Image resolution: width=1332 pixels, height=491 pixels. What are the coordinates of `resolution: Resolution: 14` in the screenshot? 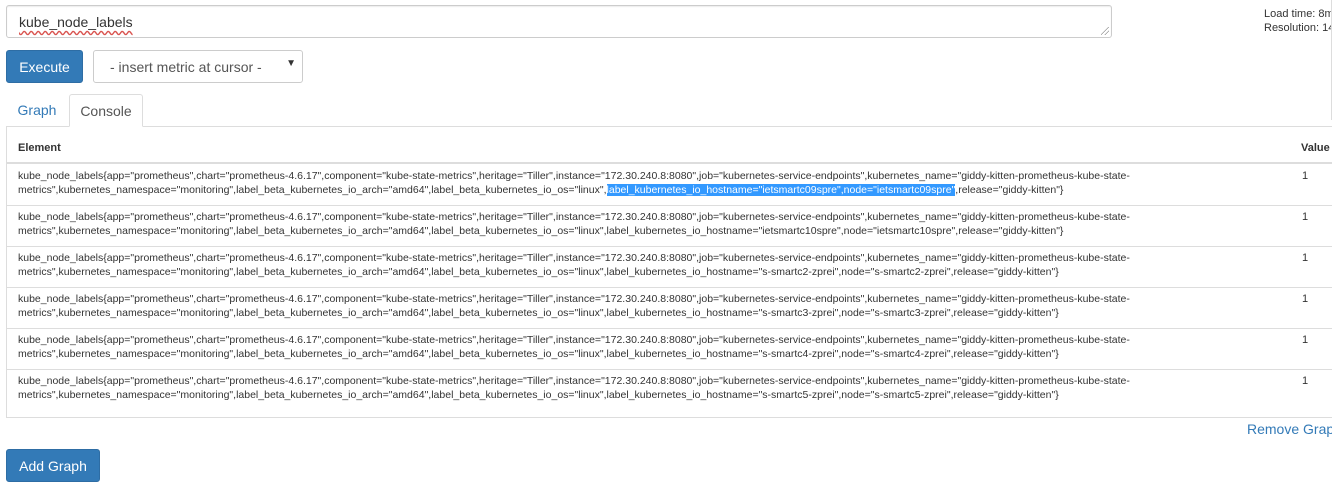 It's located at (1298, 28).